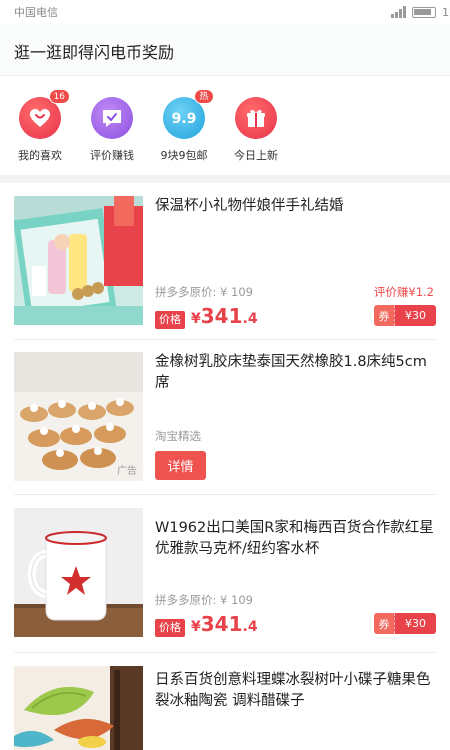 The image size is (450, 750). Describe the element at coordinates (398, 12) in the screenshot. I see `signal-icon` at that location.